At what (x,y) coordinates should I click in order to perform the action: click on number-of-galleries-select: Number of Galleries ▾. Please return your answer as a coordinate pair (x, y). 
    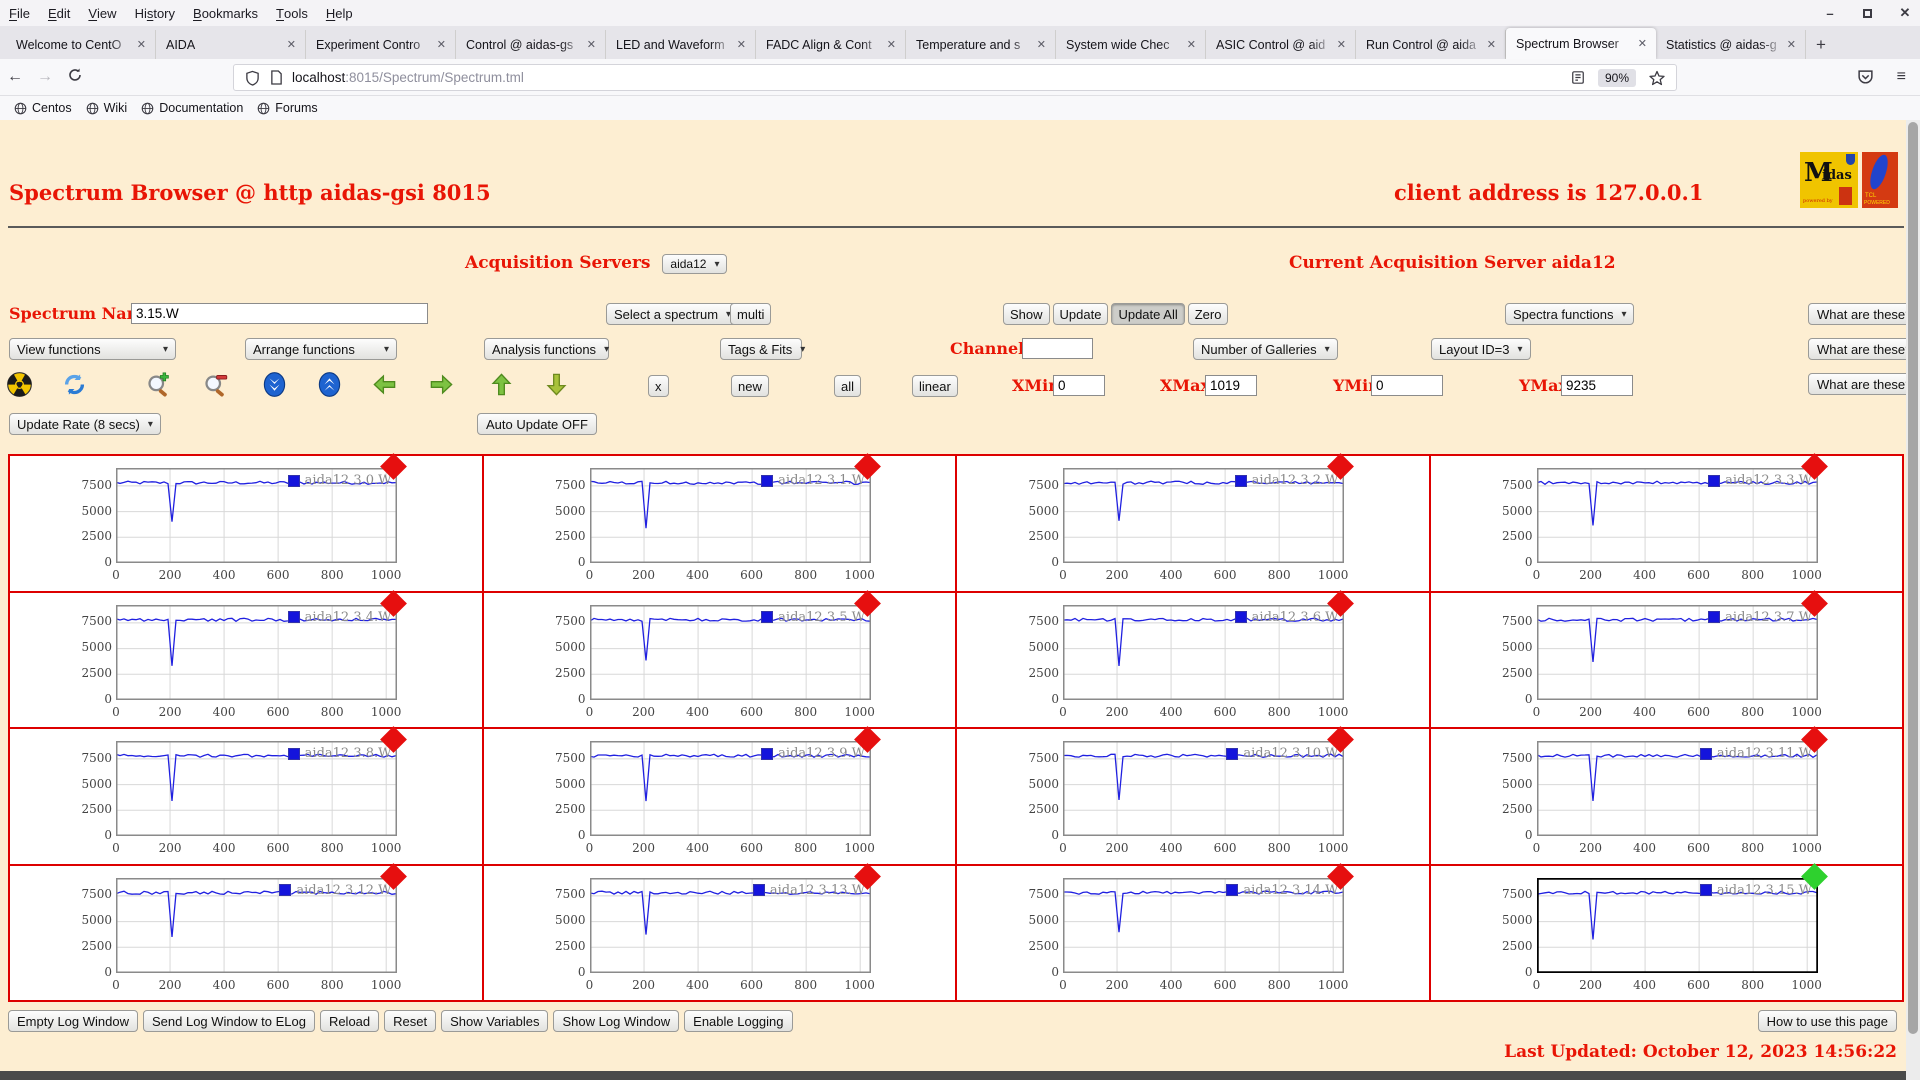
    Looking at the image, I should click on (1265, 349).